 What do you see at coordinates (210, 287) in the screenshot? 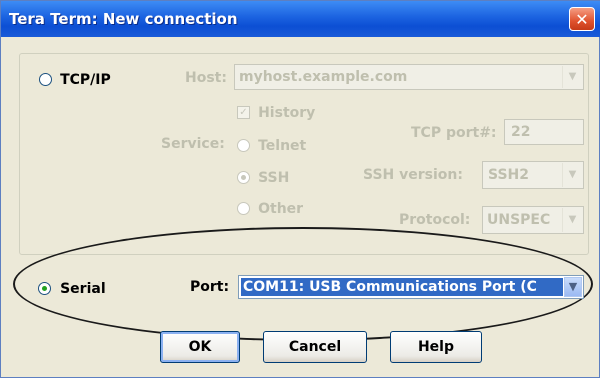
I see `port-label: Port:` at bounding box center [210, 287].